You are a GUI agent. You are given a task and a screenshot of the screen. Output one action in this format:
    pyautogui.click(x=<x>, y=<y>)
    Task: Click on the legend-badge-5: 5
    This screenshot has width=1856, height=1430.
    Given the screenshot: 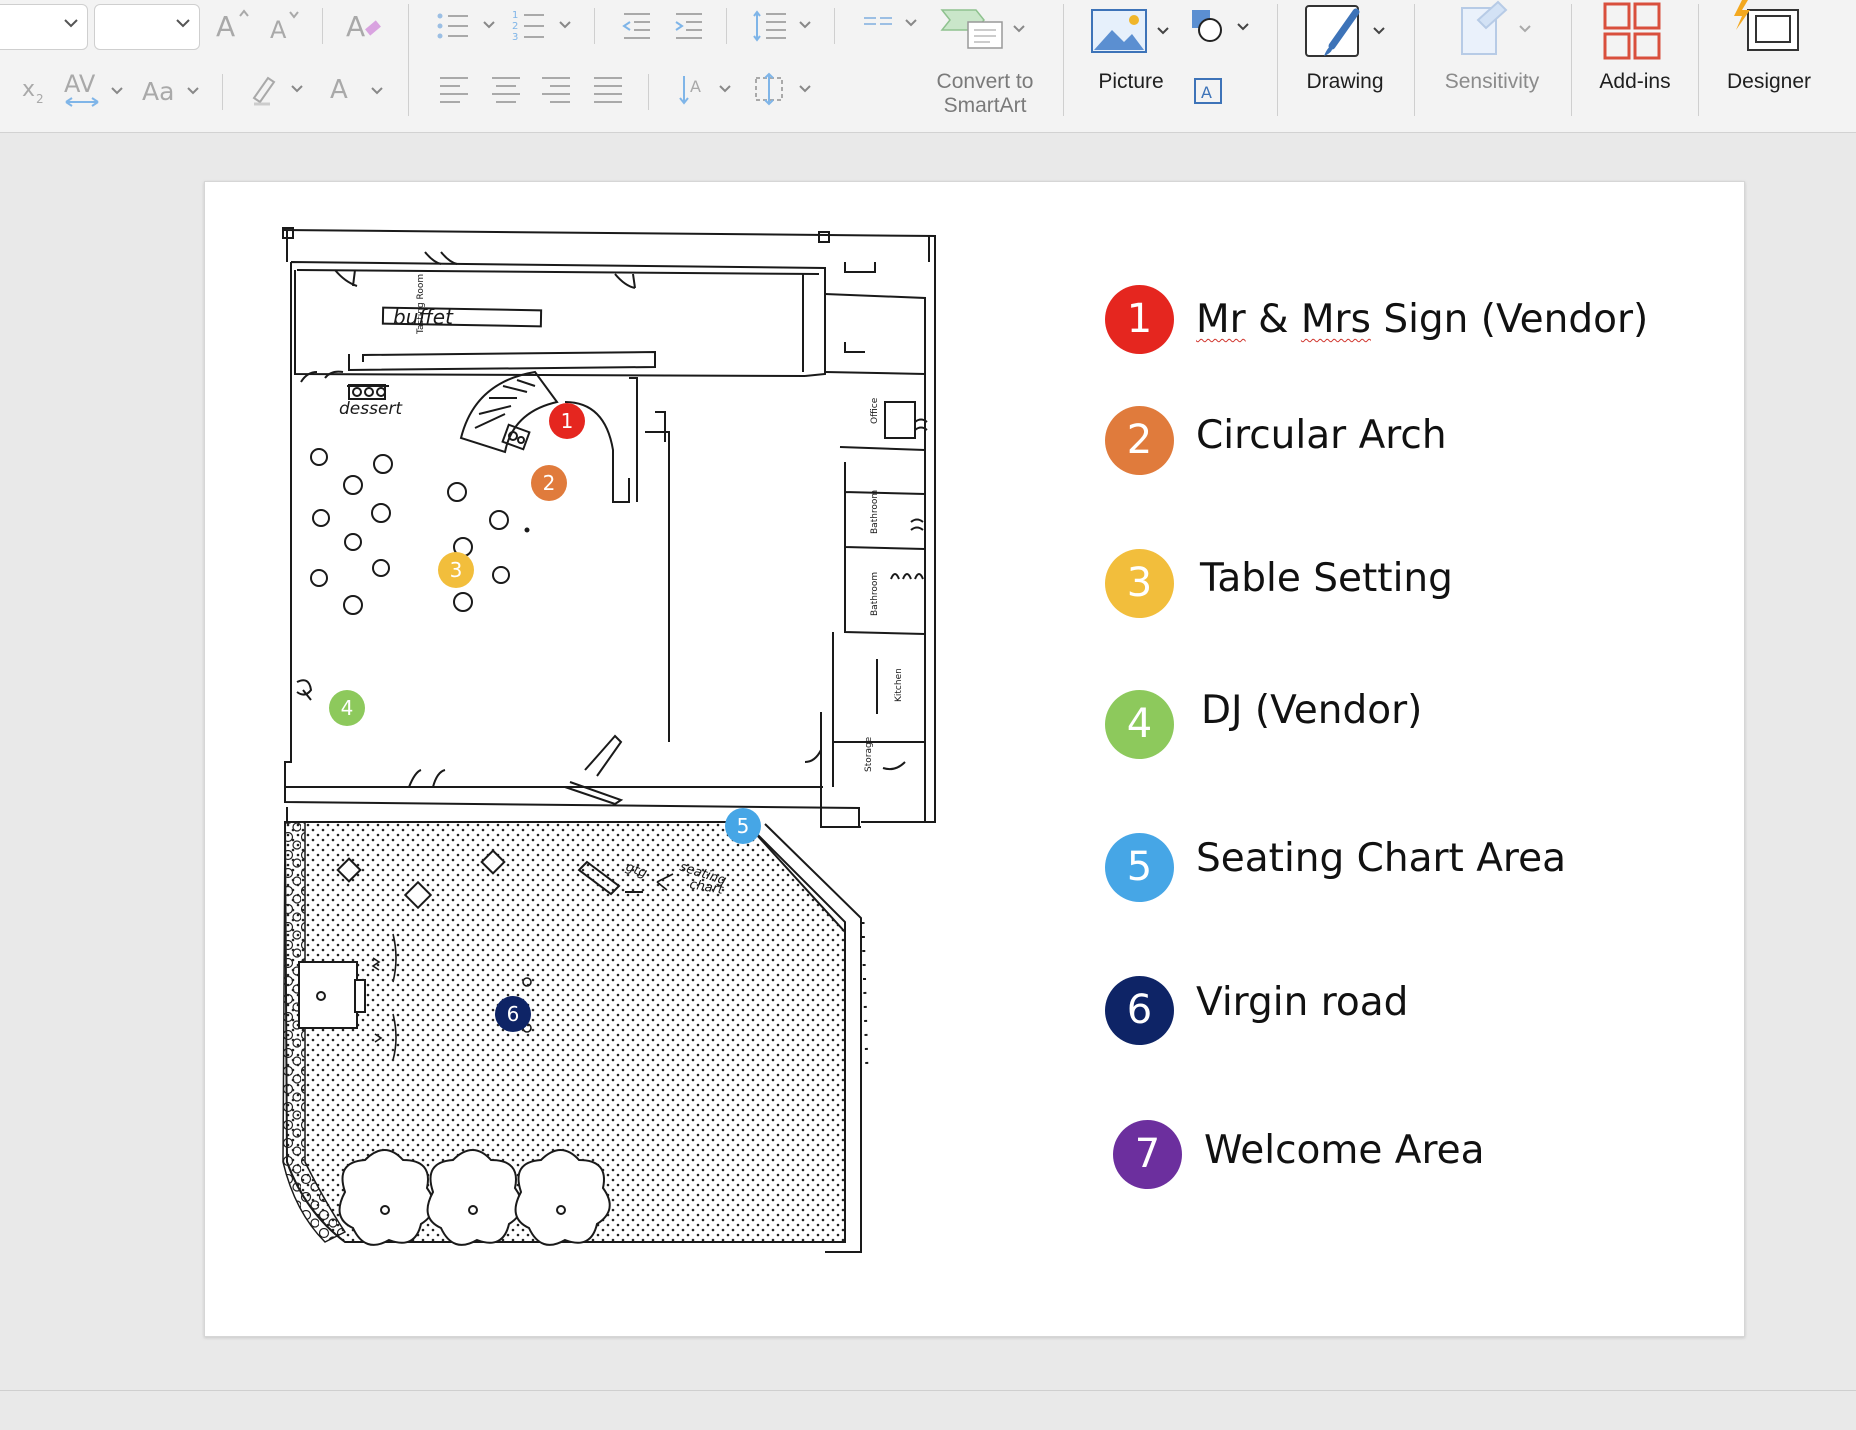 What is the action you would take?
    pyautogui.click(x=1139, y=867)
    